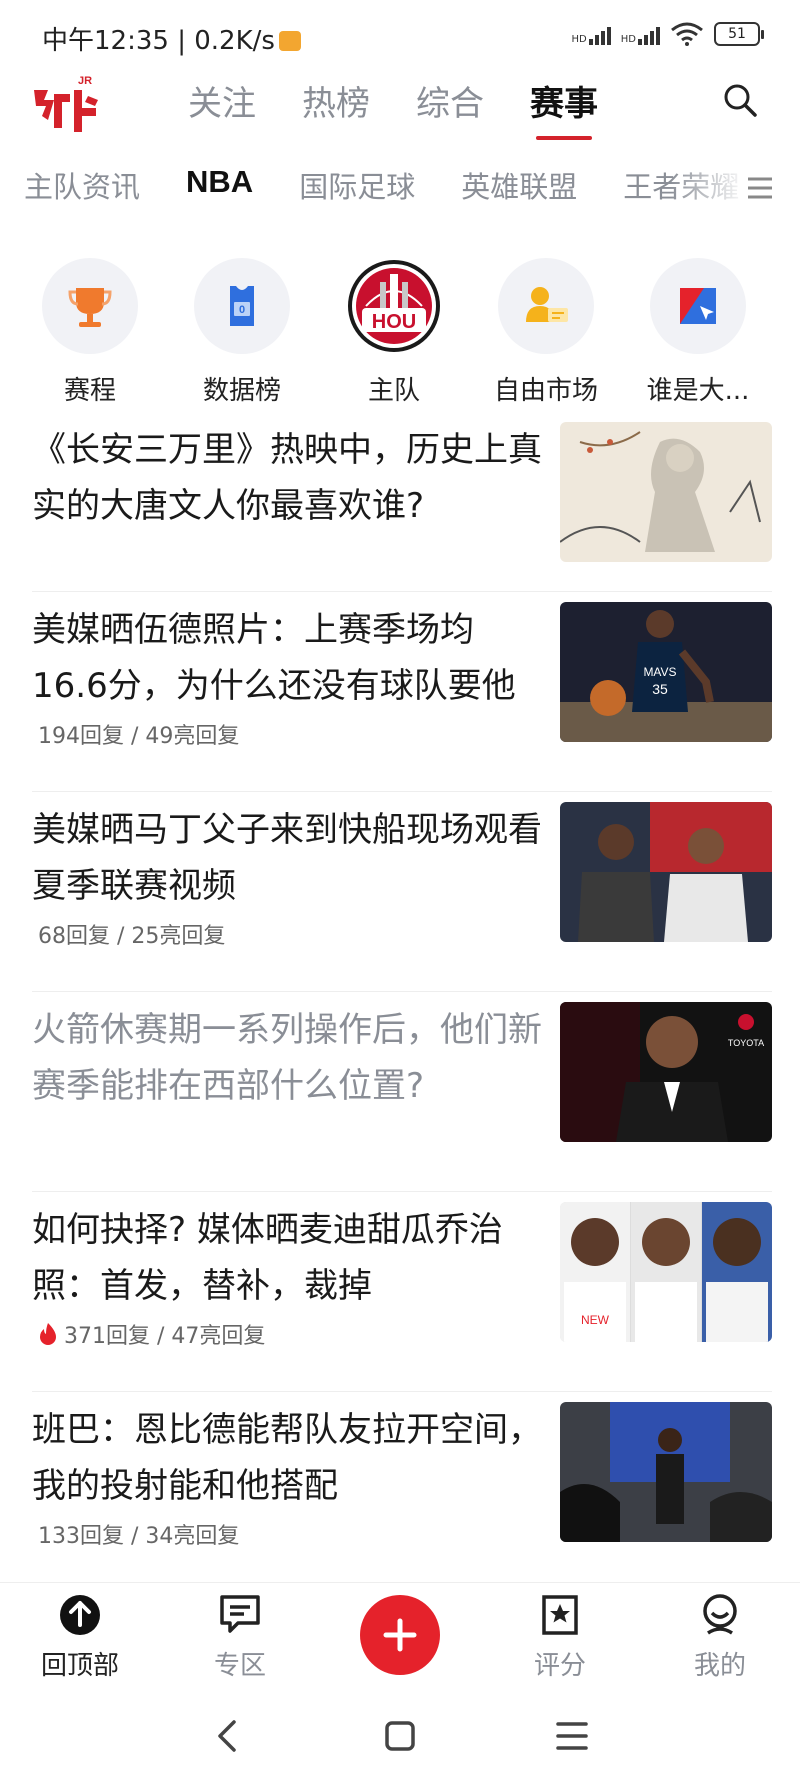 The width and height of the screenshot is (800, 1778). I want to click on status-time: 中午12:35 | 0.2K/s, so click(171, 38).